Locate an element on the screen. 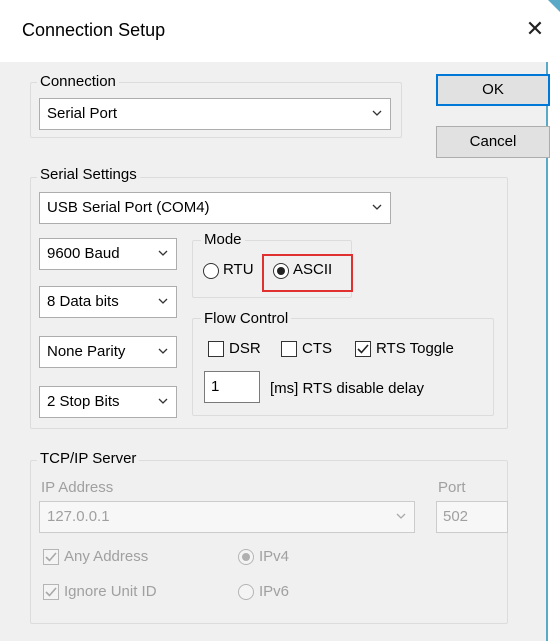  rts-delay-input: 1 is located at coordinates (232, 387).